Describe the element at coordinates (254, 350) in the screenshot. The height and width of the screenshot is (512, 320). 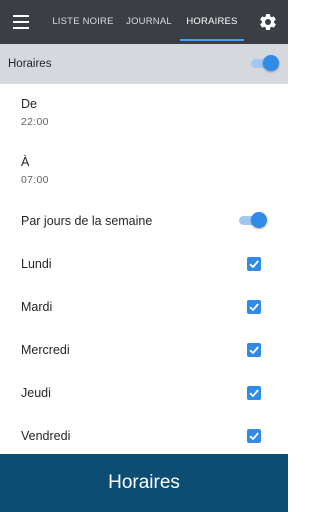
I see `checkbox-mercredi` at that location.